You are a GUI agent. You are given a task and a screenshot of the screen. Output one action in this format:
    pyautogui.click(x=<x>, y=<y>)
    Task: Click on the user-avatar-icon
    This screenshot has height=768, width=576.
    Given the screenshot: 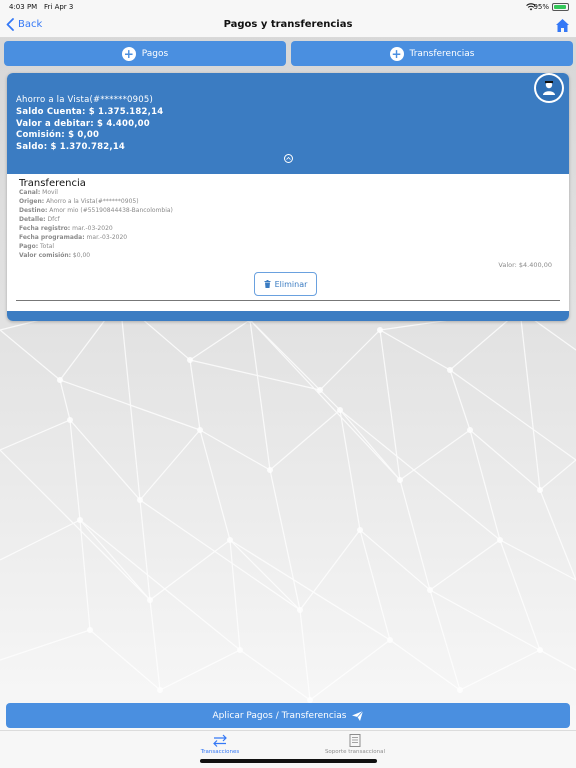 What is the action you would take?
    pyautogui.click(x=549, y=88)
    